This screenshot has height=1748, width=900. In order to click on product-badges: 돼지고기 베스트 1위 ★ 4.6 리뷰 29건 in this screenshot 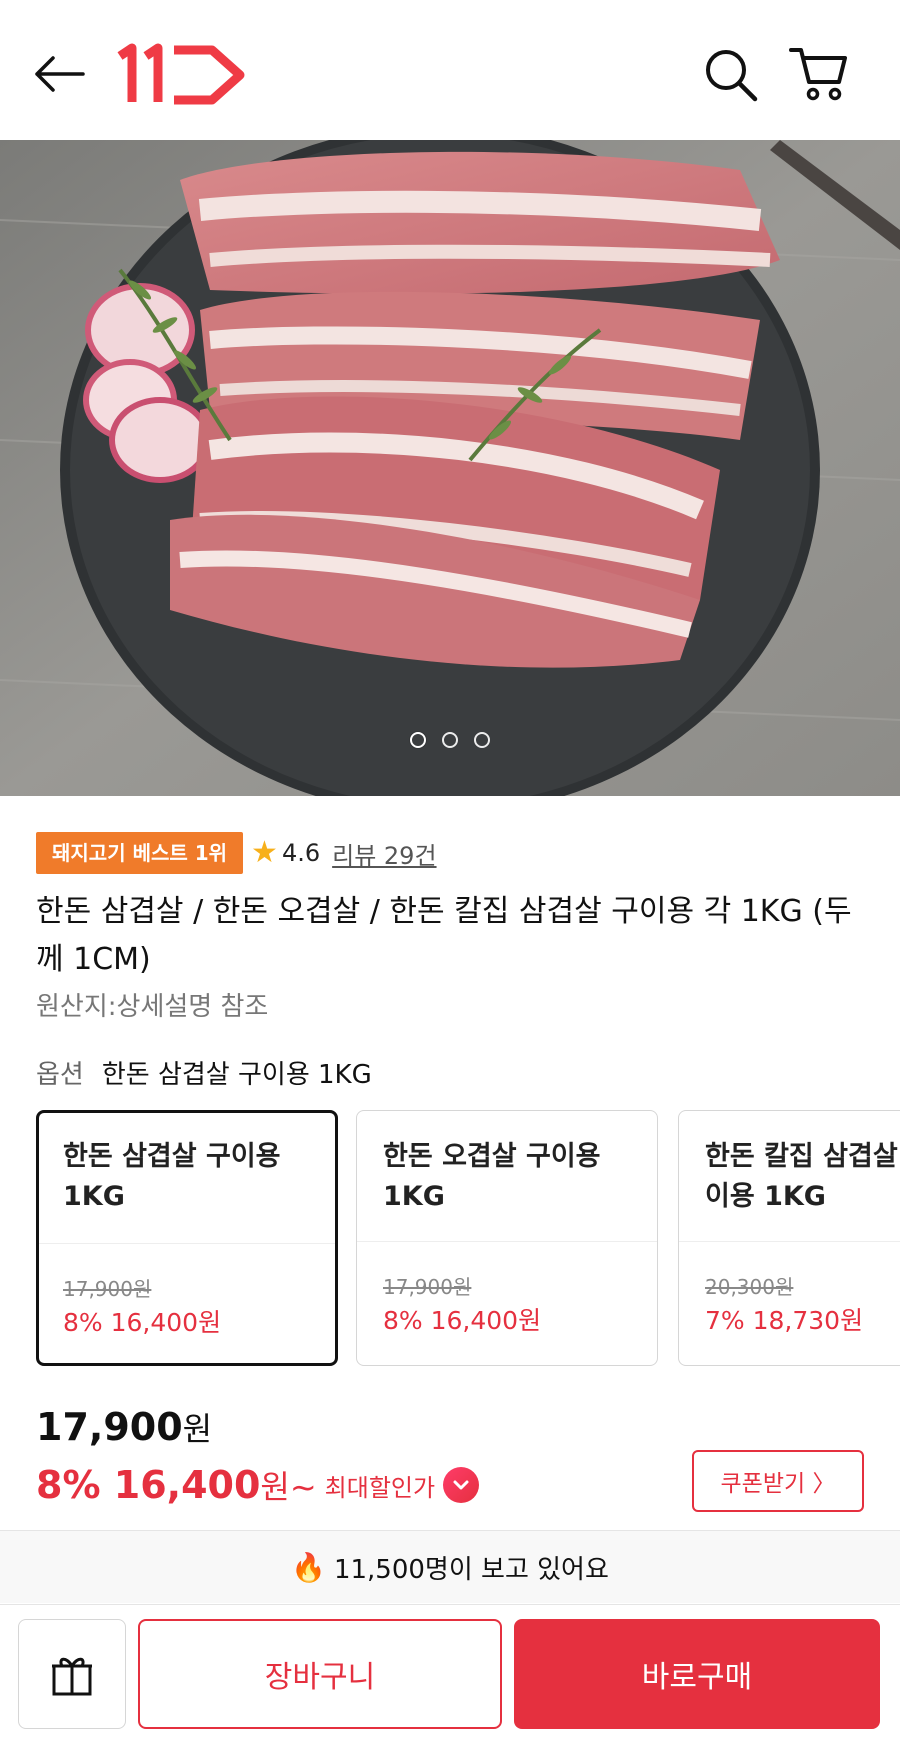, I will do `click(236, 853)`.